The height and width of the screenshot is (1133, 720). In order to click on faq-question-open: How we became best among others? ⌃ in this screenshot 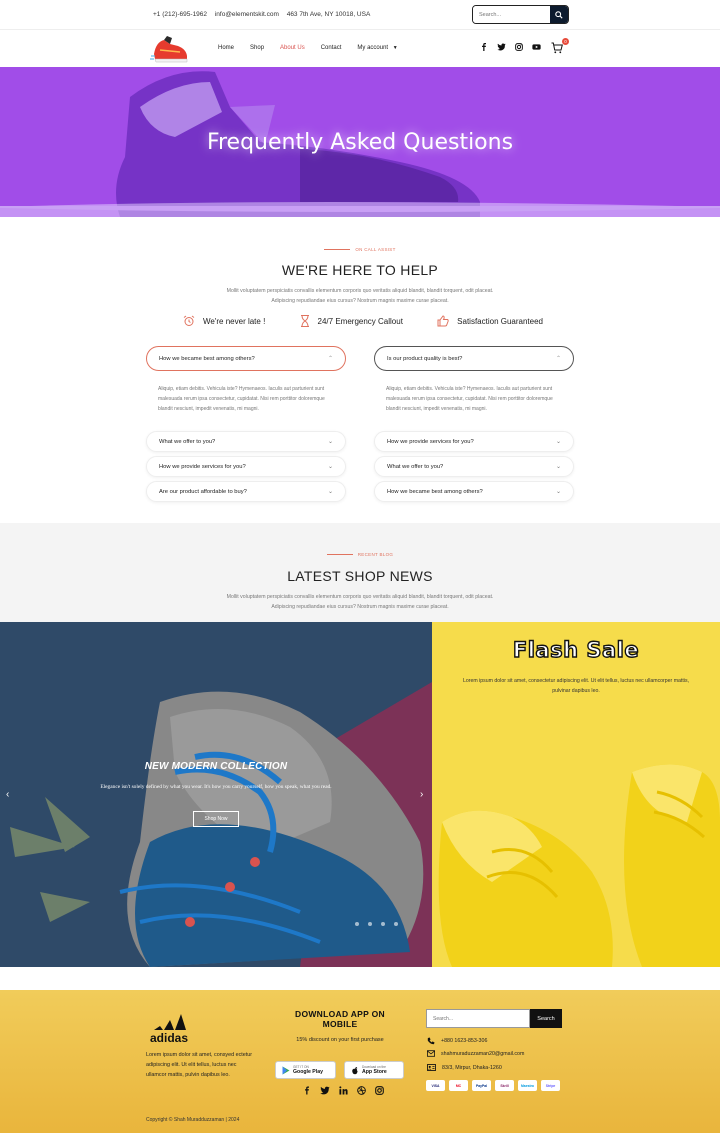, I will do `click(246, 358)`.